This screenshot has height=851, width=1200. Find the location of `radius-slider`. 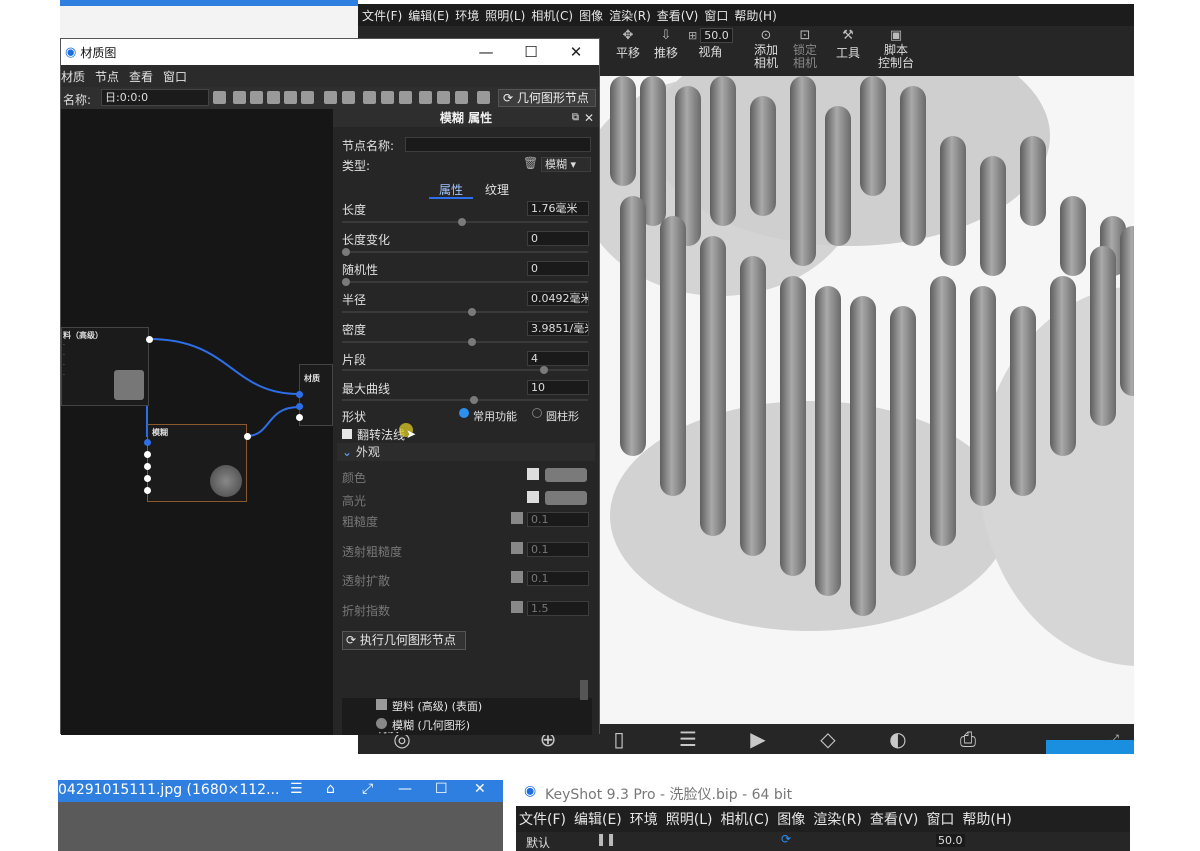

radius-slider is located at coordinates (465, 312).